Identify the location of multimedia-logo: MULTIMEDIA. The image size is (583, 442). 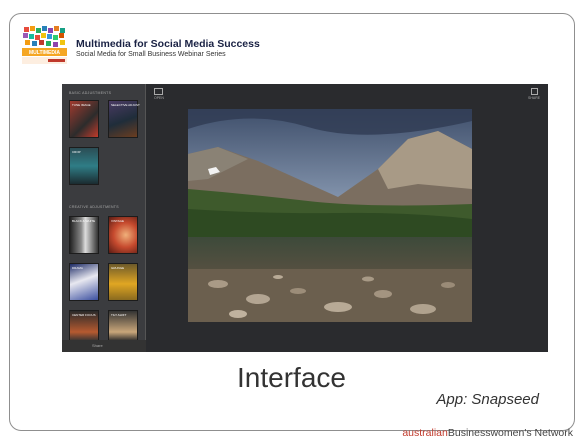
(44, 45).